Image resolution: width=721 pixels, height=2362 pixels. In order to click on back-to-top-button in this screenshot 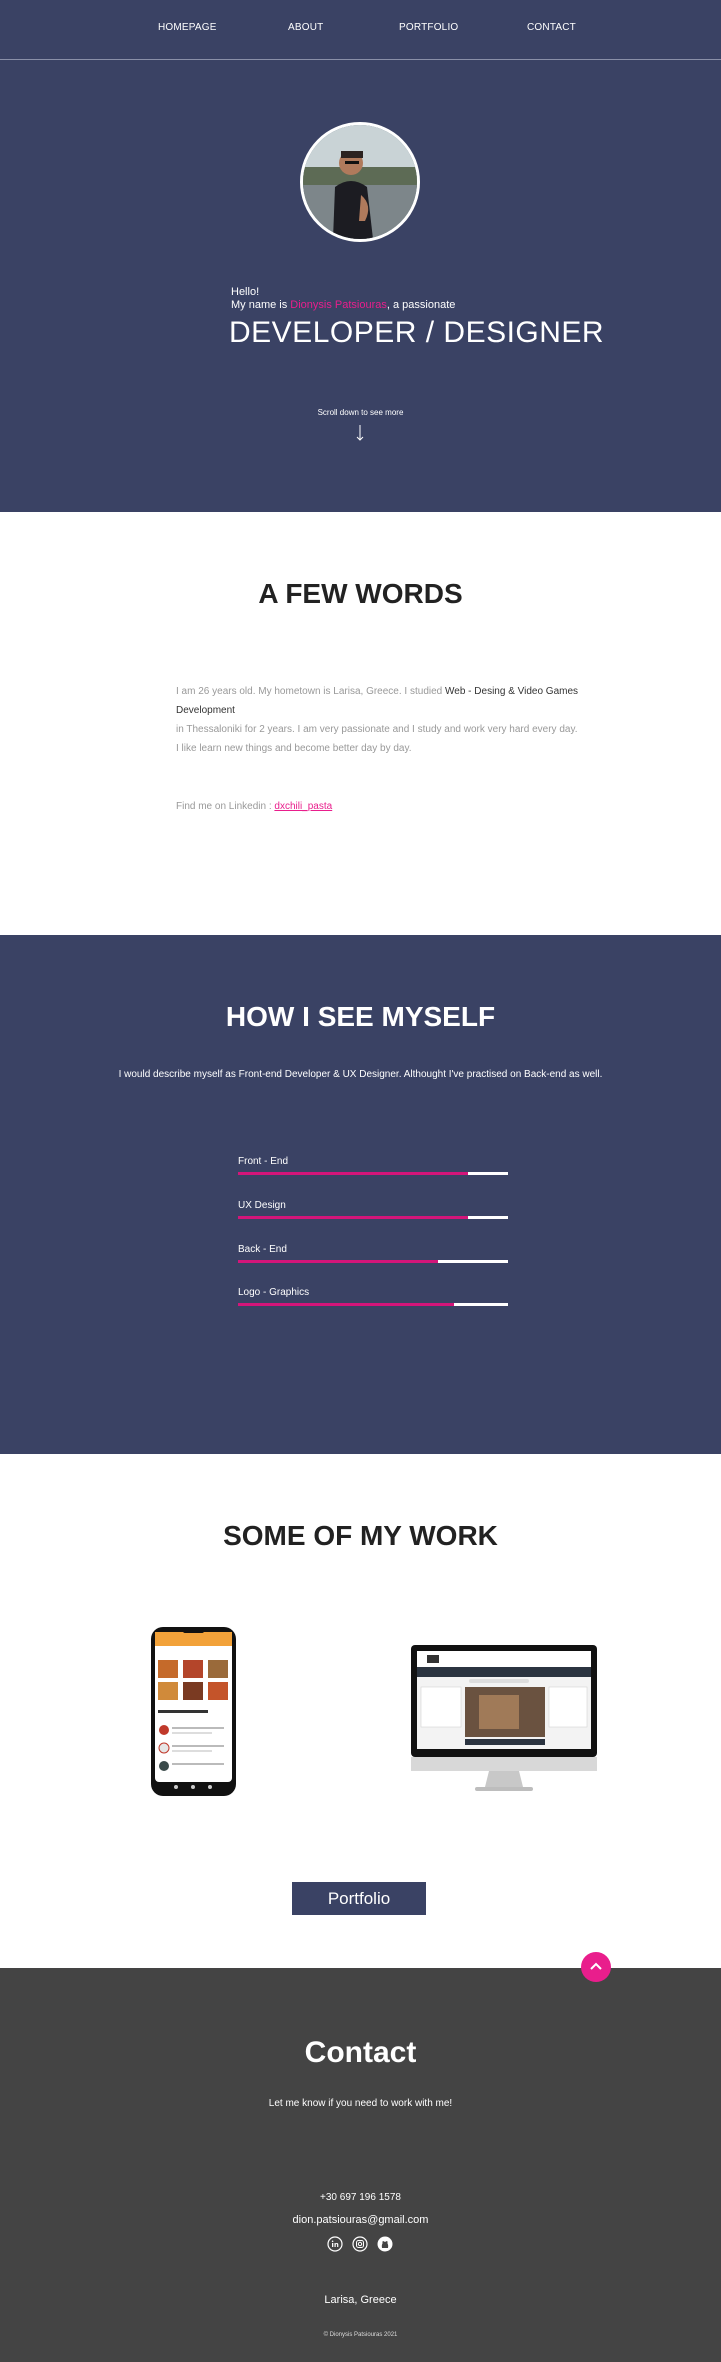, I will do `click(596, 1967)`.